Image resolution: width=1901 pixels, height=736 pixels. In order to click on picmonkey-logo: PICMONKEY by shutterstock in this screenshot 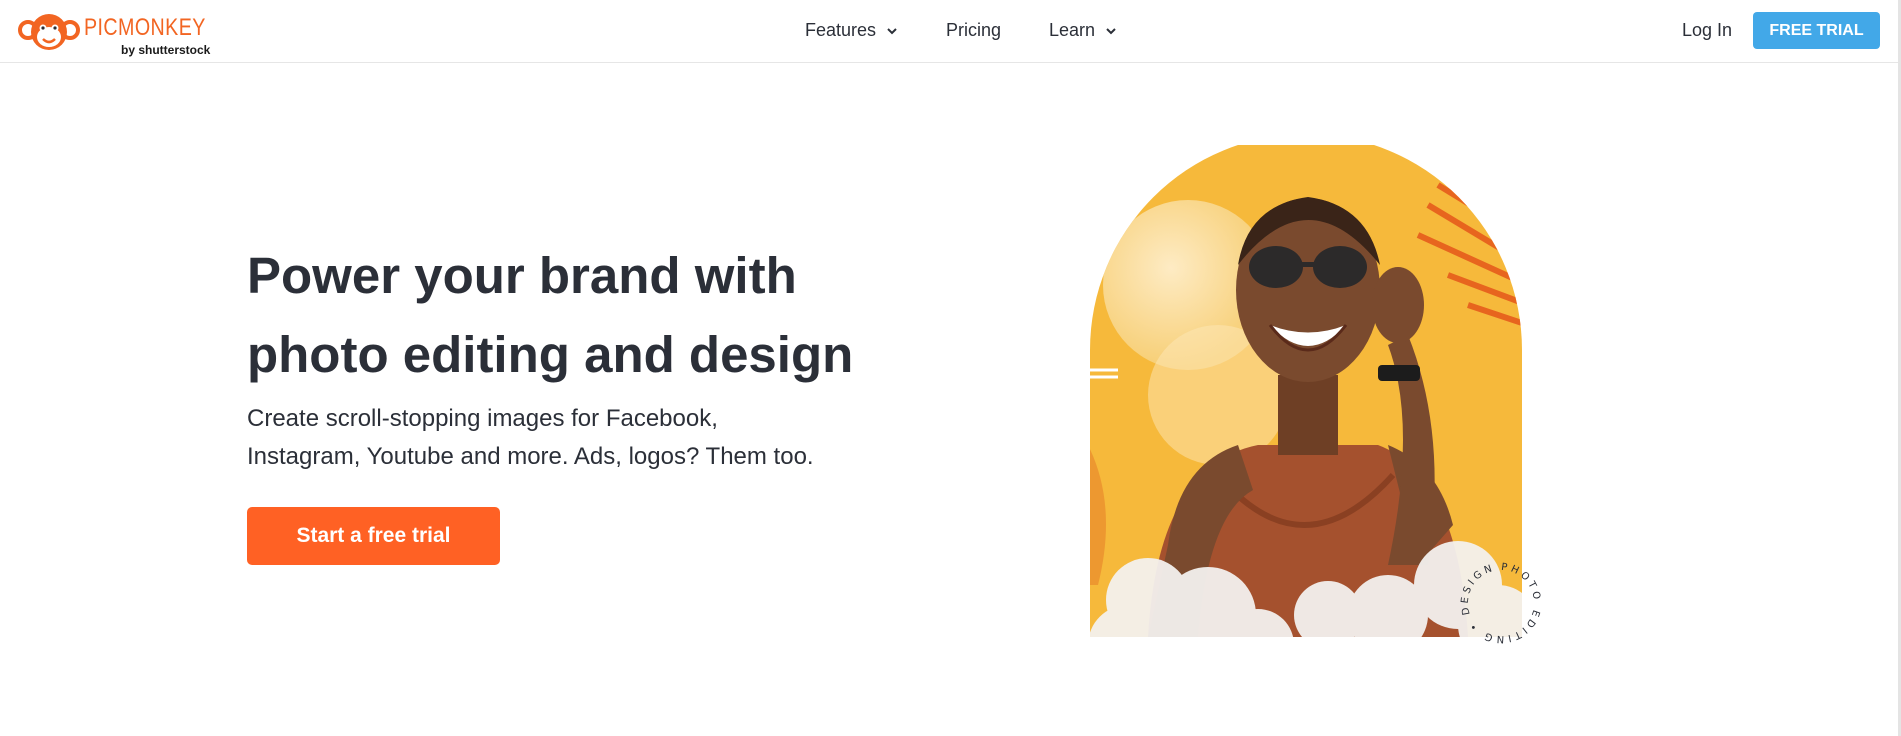, I will do `click(118, 34)`.